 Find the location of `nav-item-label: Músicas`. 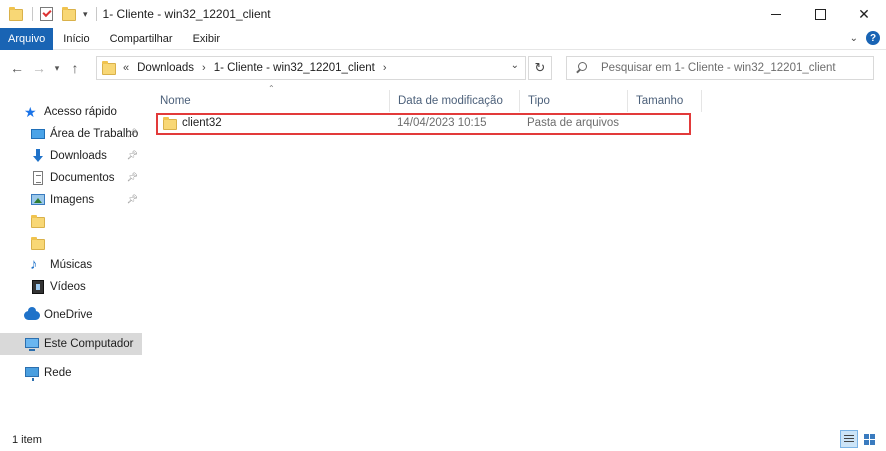

nav-item-label: Músicas is located at coordinates (71, 265).